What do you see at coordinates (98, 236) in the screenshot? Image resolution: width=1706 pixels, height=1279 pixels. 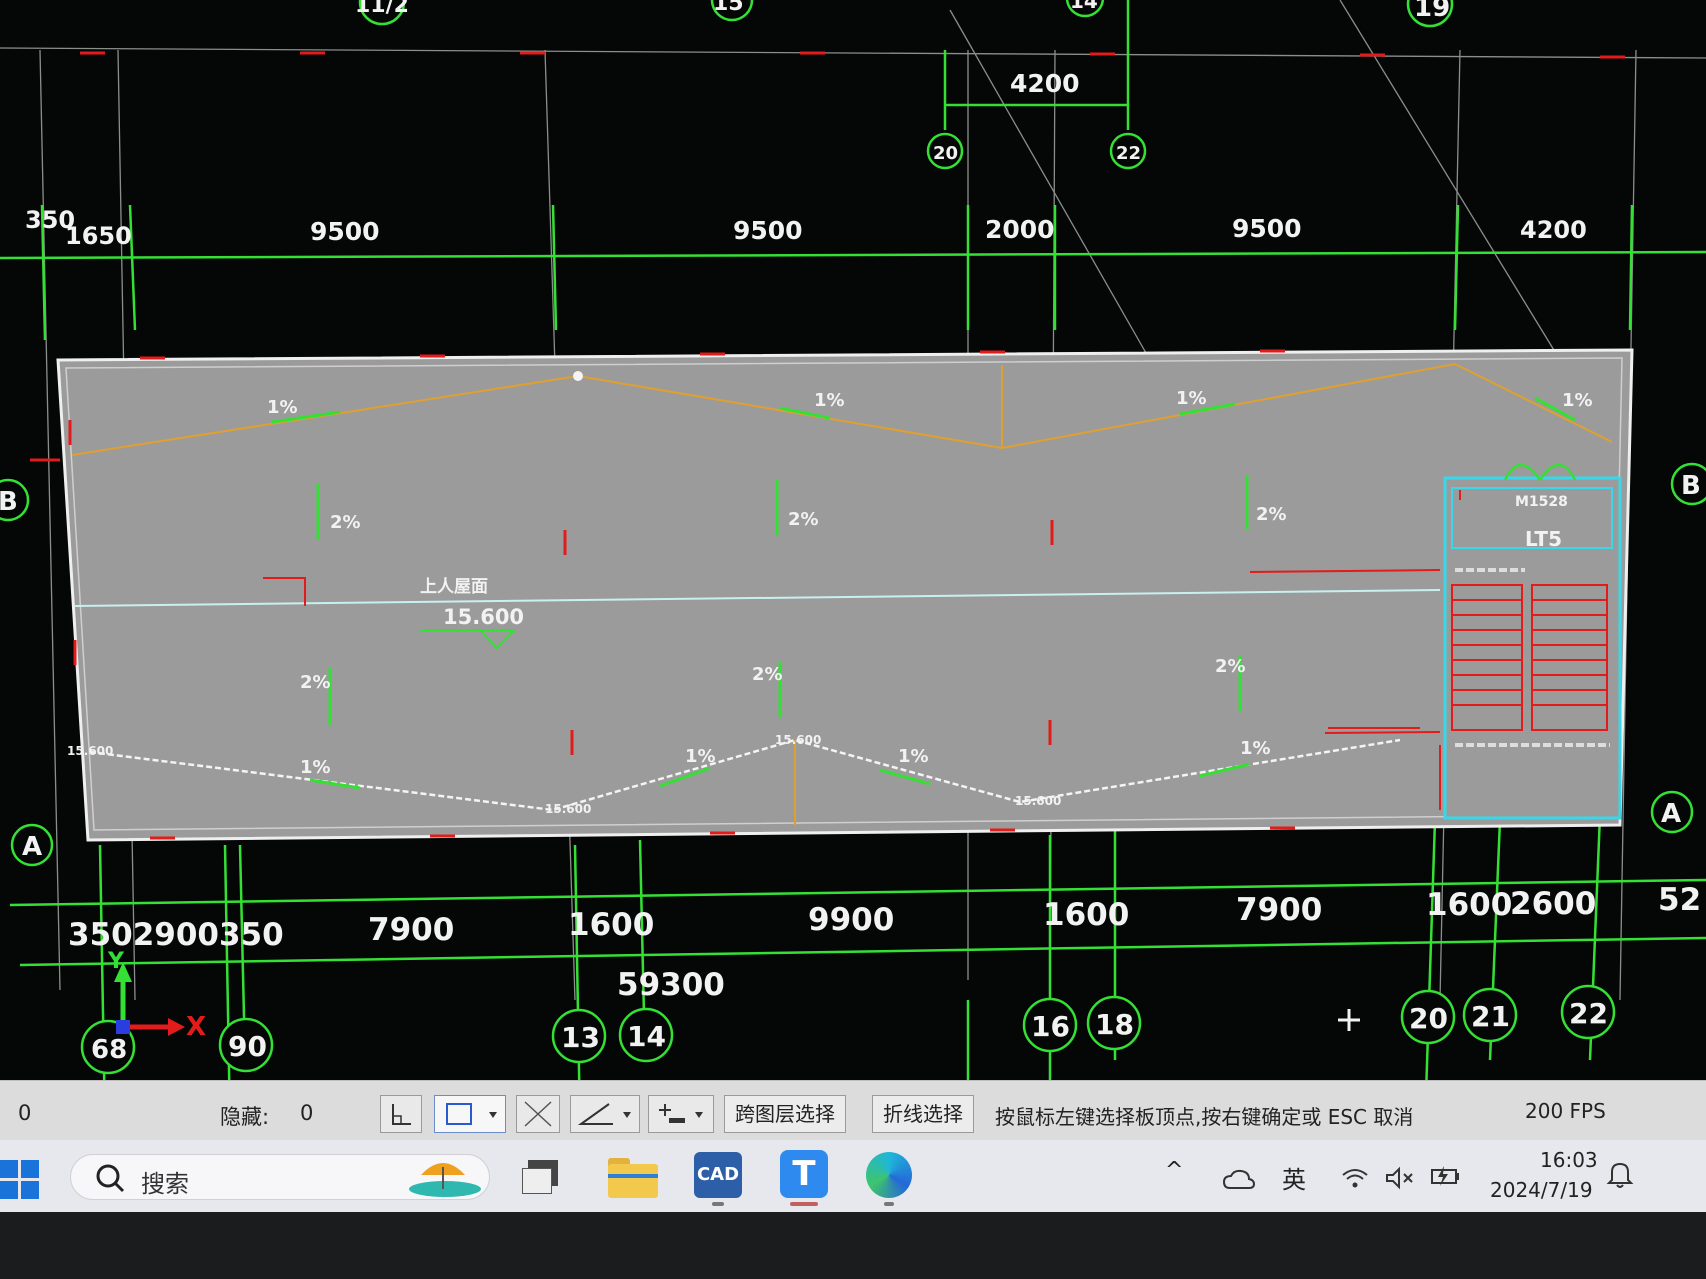 I see `top-dim-1650: 1650` at bounding box center [98, 236].